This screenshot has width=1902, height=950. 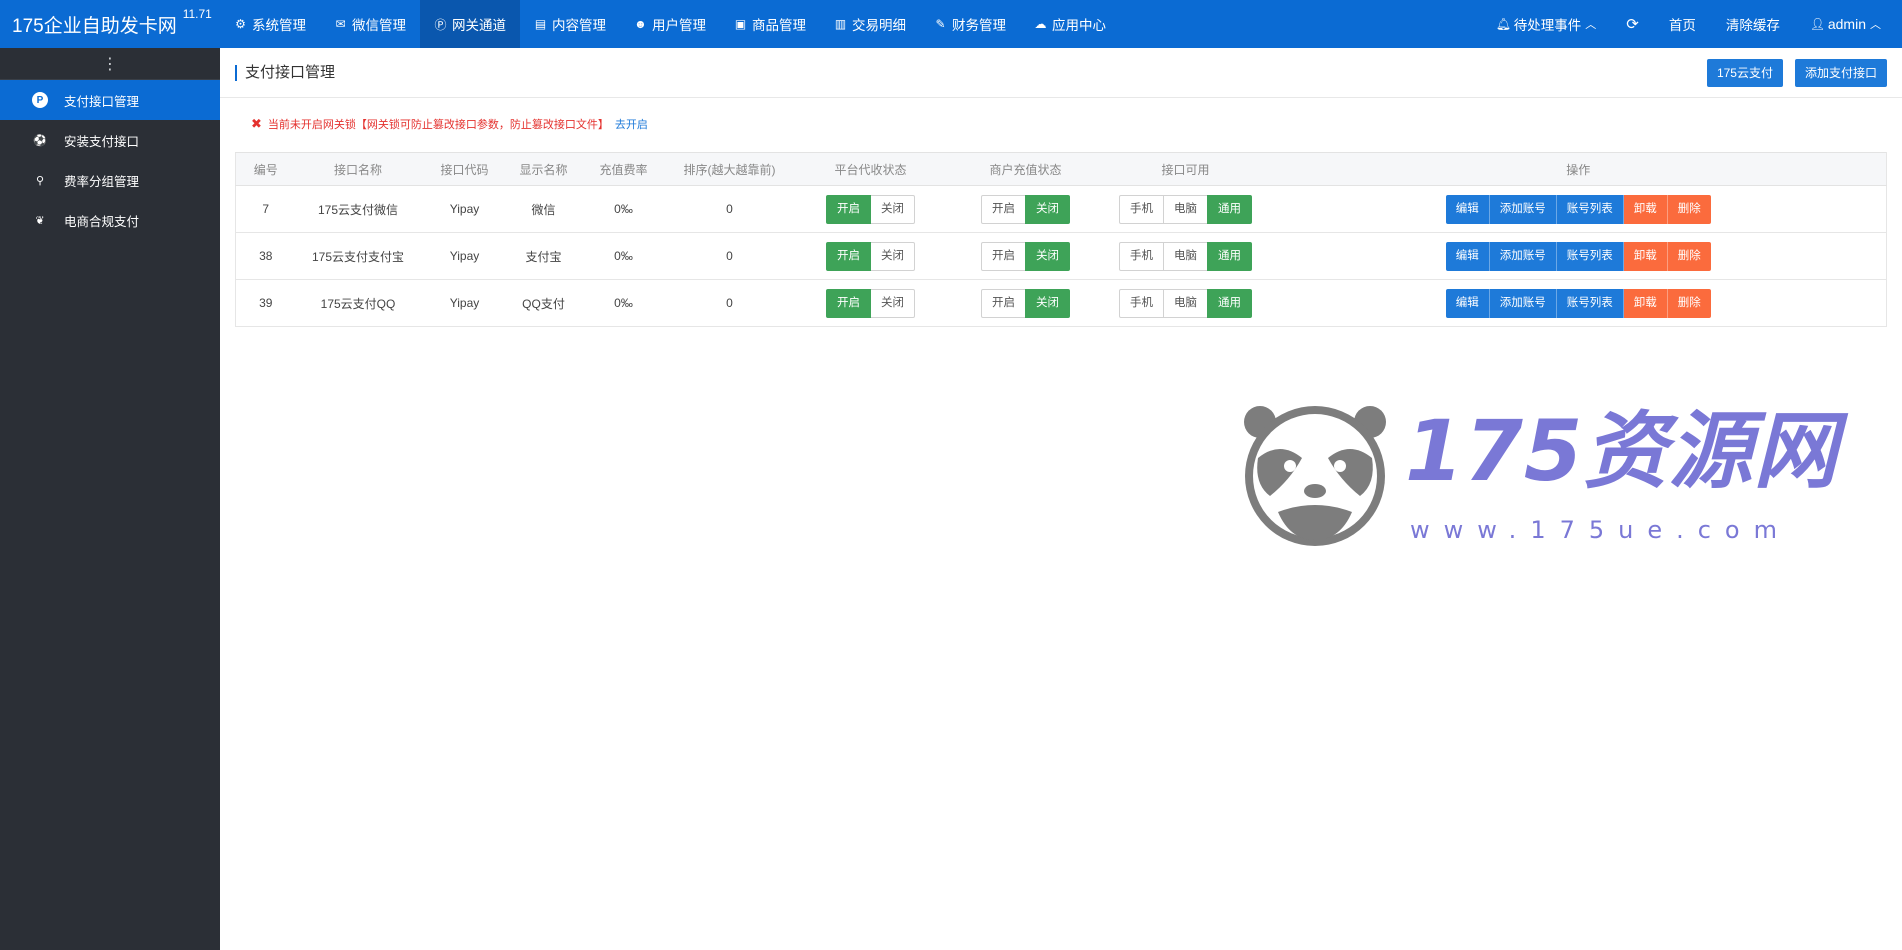 I want to click on nav-users: ☻ 用户管理, so click(x=670, y=24).